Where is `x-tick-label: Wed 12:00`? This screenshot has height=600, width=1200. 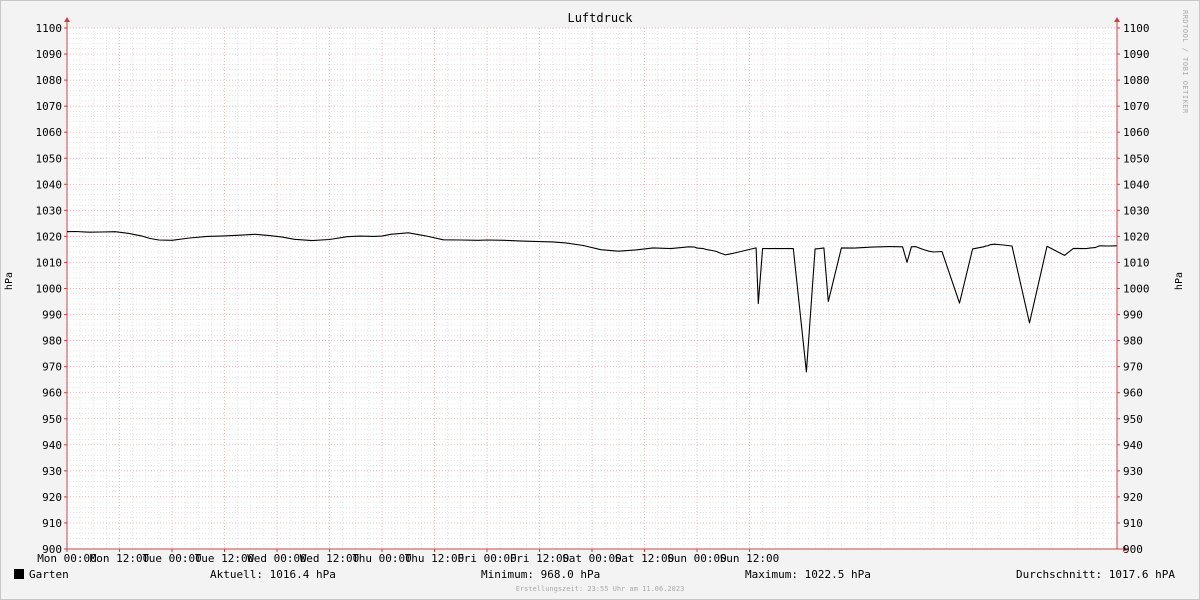 x-tick-label: Wed 12:00 is located at coordinates (330, 558).